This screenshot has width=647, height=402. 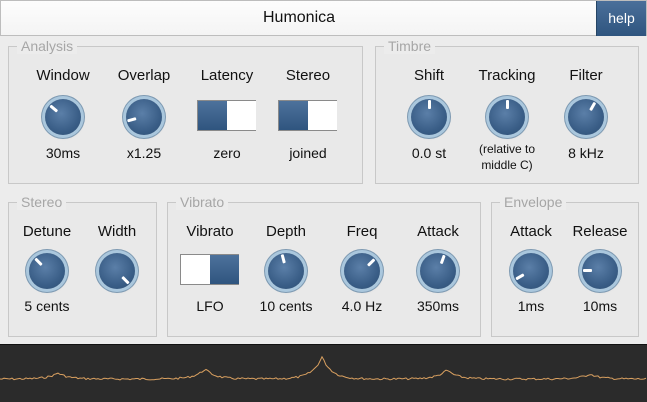 I want to click on control-env-release: Release 10ms, so click(x=600, y=270).